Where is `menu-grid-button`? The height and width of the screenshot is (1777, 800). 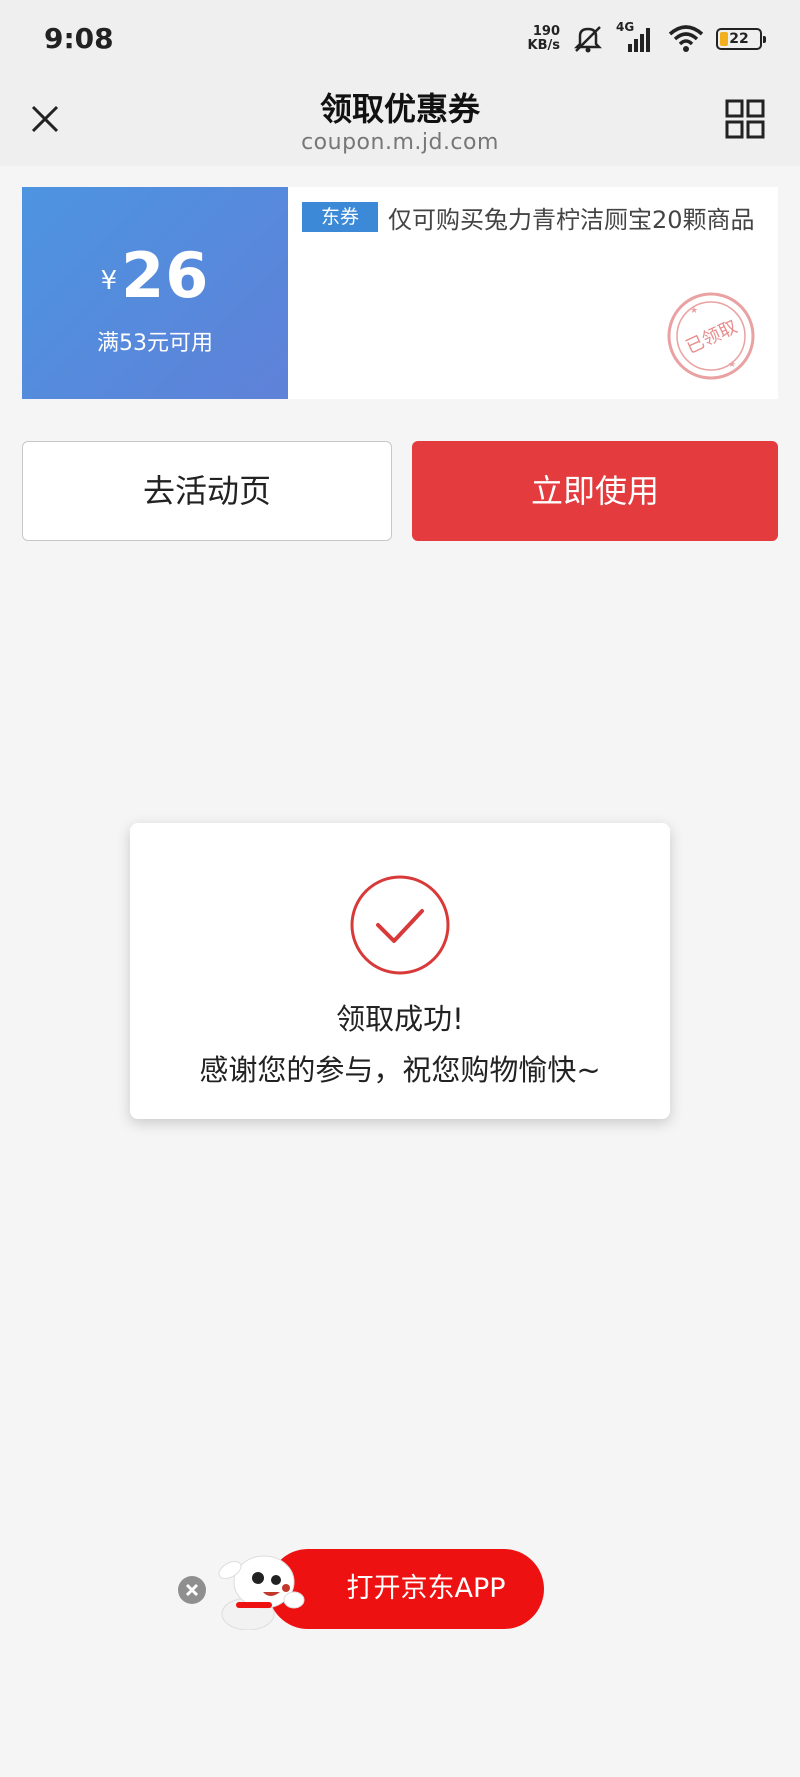
menu-grid-button is located at coordinates (745, 119).